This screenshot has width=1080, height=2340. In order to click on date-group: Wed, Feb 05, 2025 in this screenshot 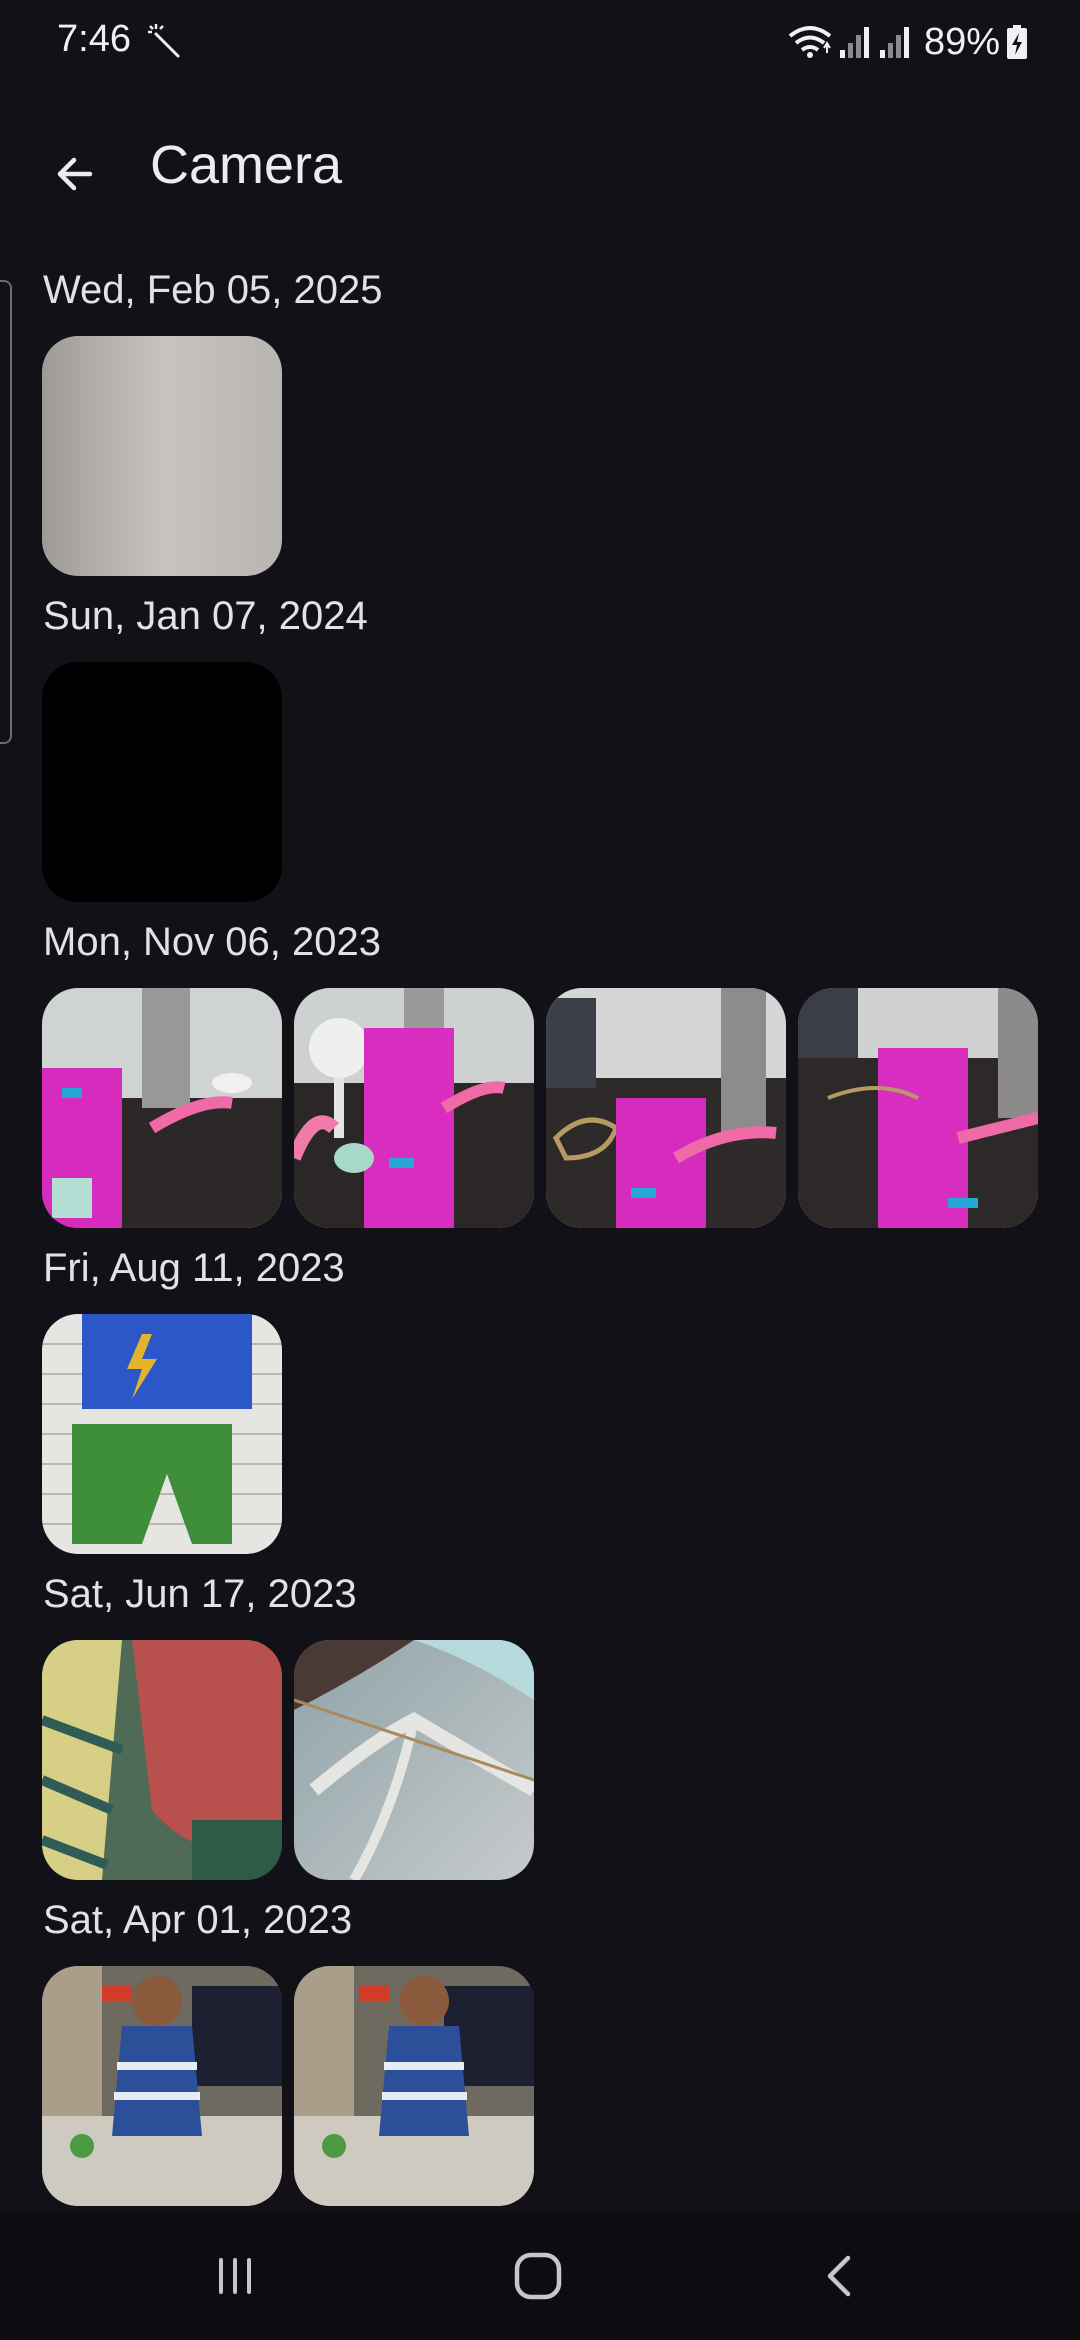, I will do `click(540, 418)`.